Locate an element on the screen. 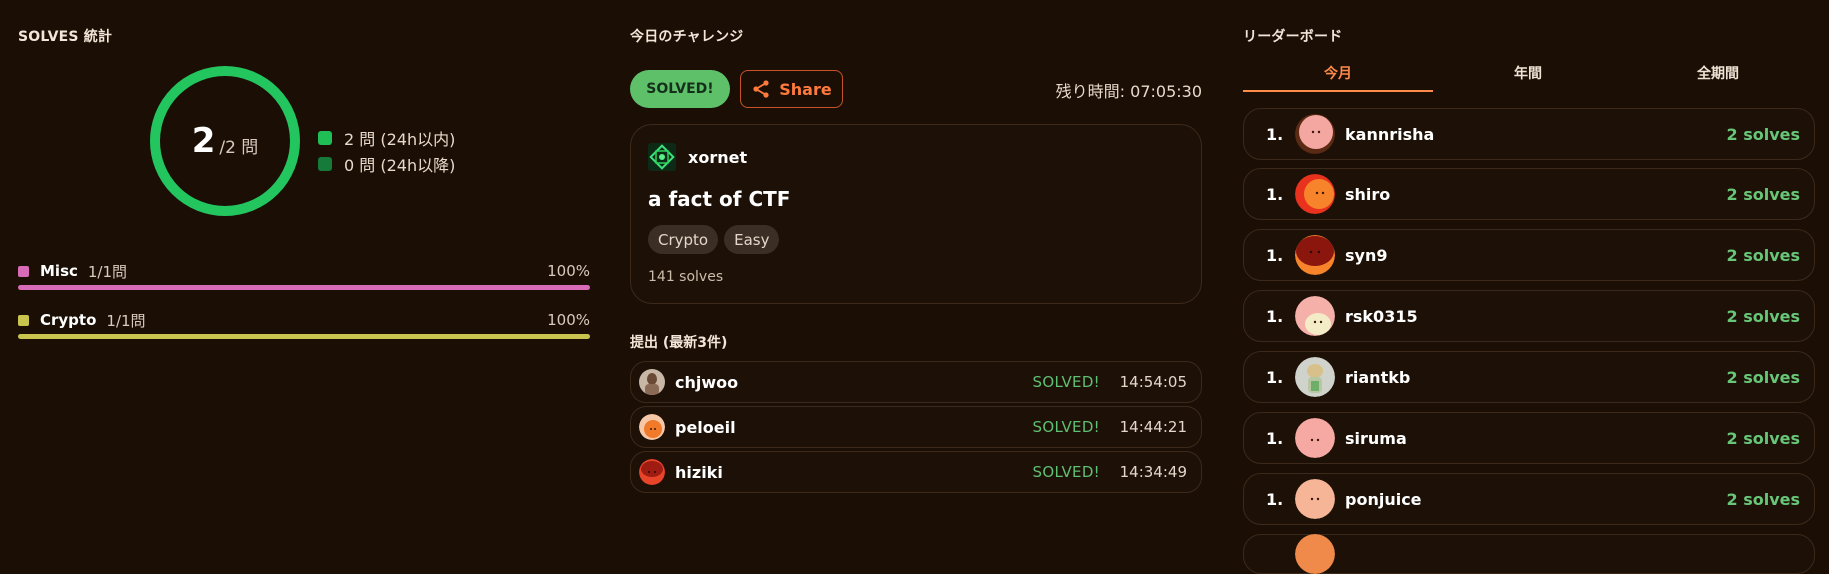  leaderboard-row: 1. riantkb 2 solves is located at coordinates (1529, 377).